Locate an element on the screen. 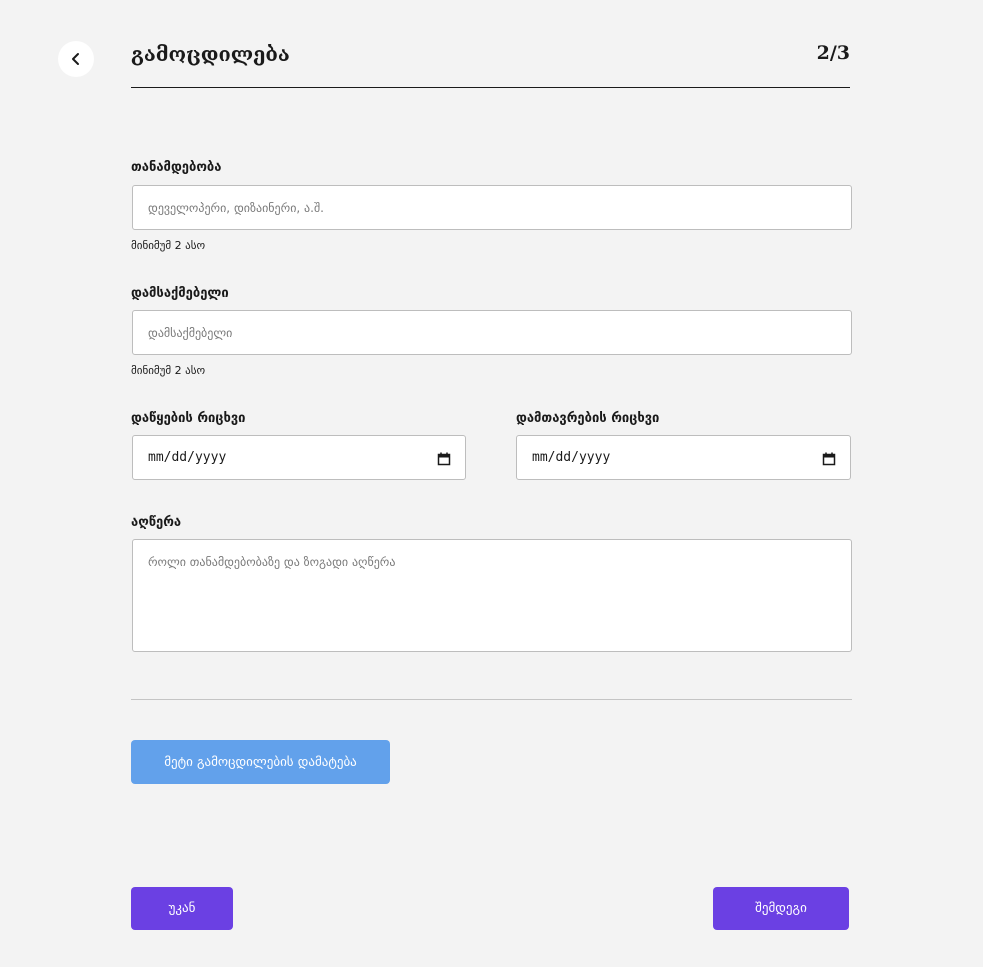 The height and width of the screenshot is (967, 983). chevron-left-icon is located at coordinates (76, 59).